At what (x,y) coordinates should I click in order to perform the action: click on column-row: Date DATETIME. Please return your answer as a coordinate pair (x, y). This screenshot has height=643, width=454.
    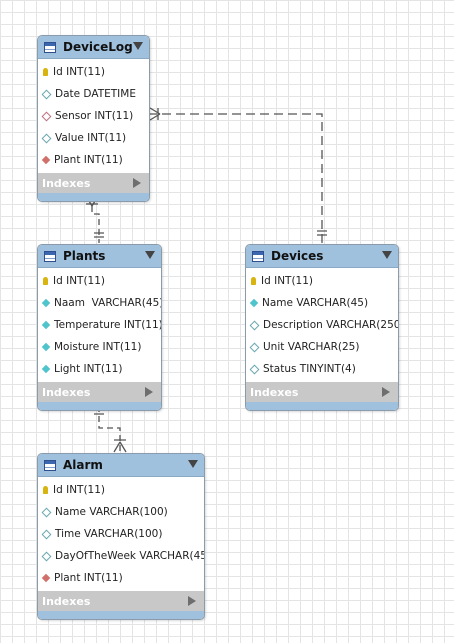
    Looking at the image, I should click on (93, 94).